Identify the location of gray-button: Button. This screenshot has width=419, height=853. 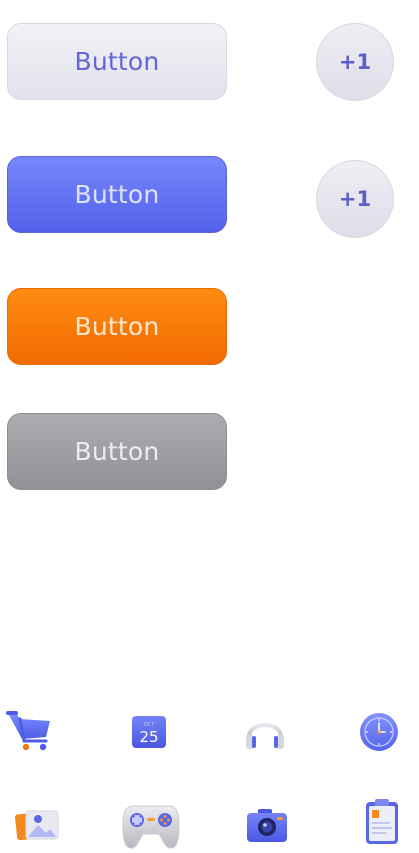
(117, 451).